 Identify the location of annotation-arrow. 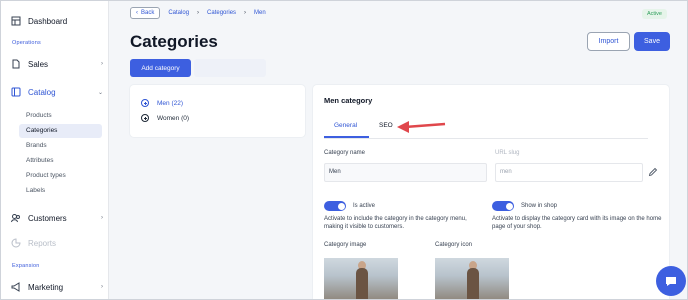
(421, 127).